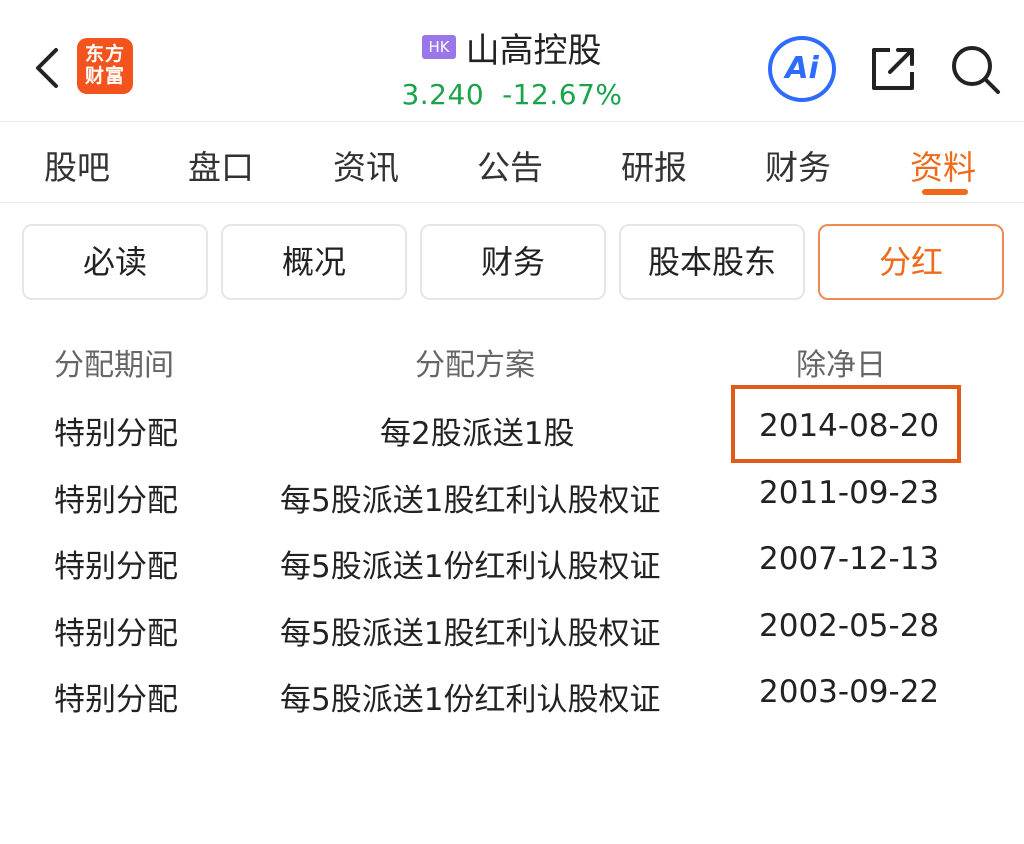 This screenshot has width=1024, height=844. What do you see at coordinates (533, 50) in the screenshot?
I see `stock-name: 山高控股` at bounding box center [533, 50].